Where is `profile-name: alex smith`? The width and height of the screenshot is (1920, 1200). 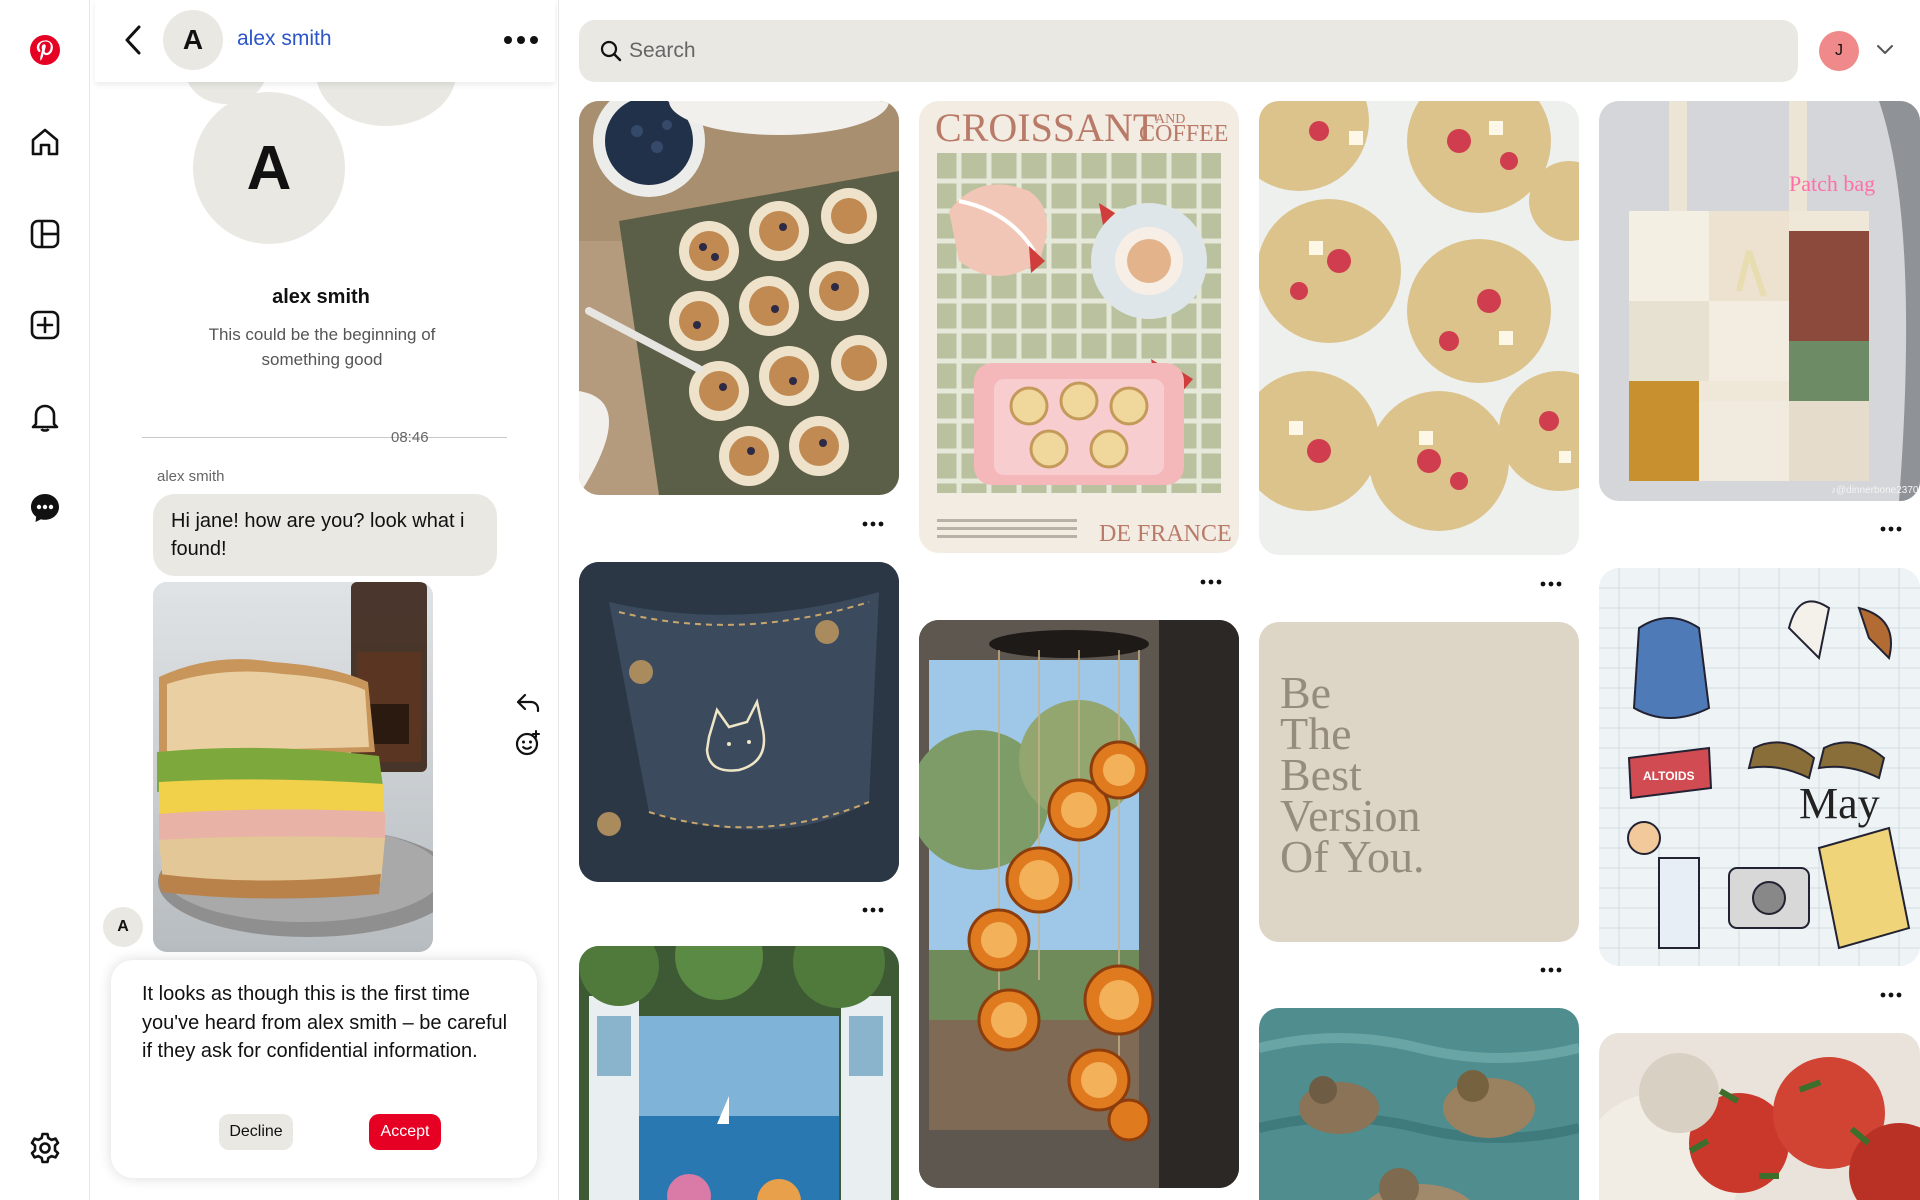
profile-name: alex smith is located at coordinates (321, 297).